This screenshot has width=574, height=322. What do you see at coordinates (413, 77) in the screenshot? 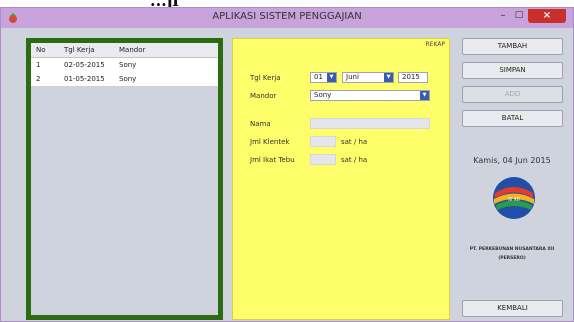
I see `year-input: 2015` at bounding box center [413, 77].